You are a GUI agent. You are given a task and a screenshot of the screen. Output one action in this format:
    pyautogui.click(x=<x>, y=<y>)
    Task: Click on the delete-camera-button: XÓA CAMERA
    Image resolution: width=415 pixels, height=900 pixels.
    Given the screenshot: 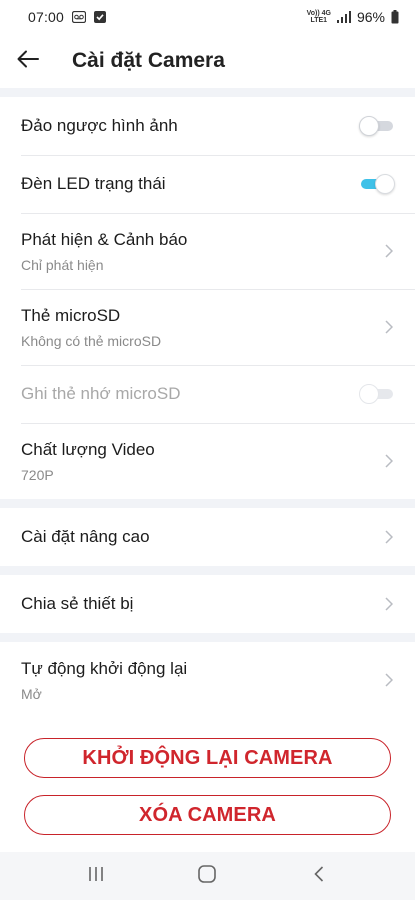 What is the action you would take?
    pyautogui.click(x=207, y=815)
    